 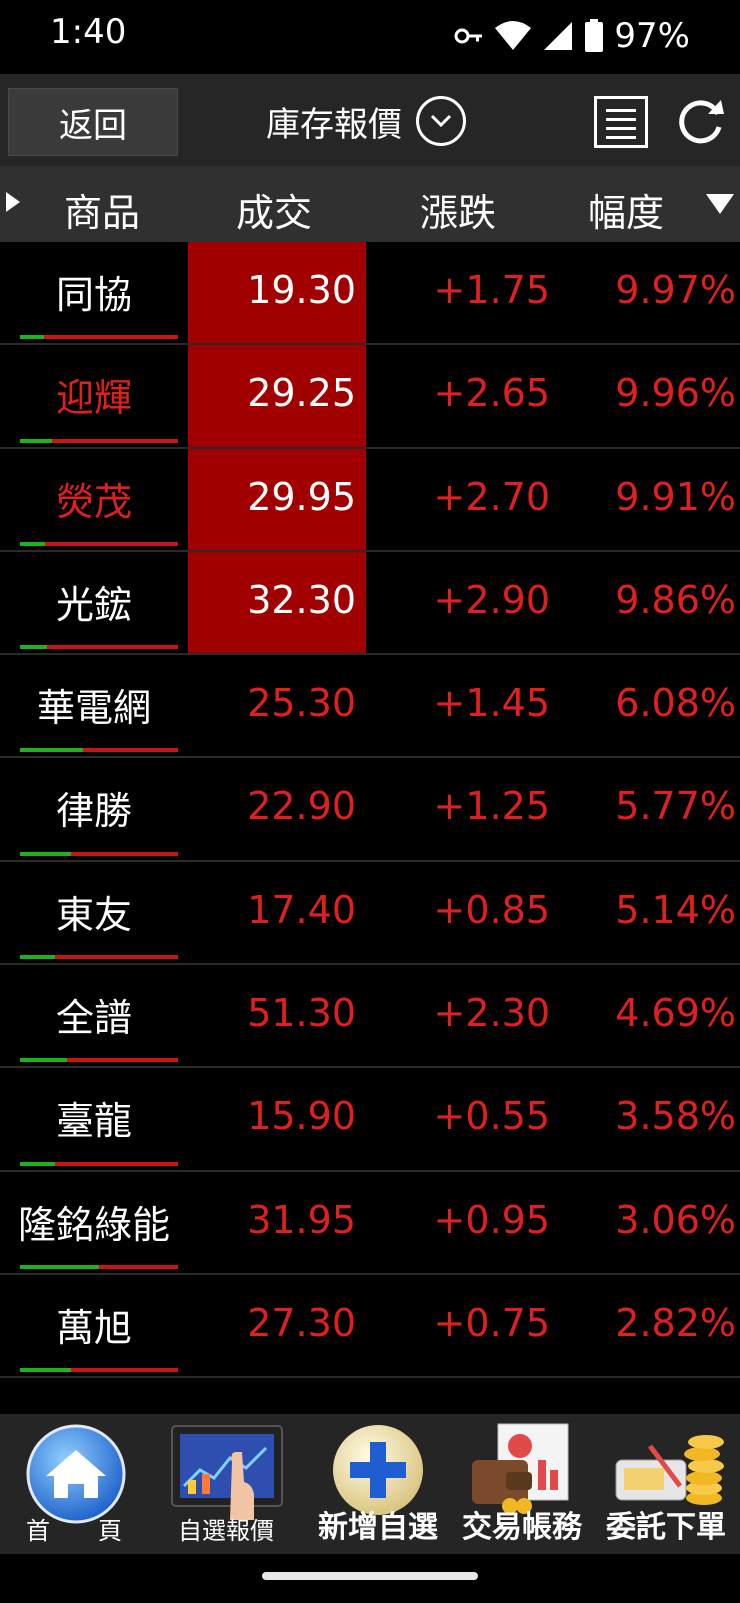 I want to click on table-row: 華電網 25.30 +1.45 6.08%, so click(x=370, y=707).